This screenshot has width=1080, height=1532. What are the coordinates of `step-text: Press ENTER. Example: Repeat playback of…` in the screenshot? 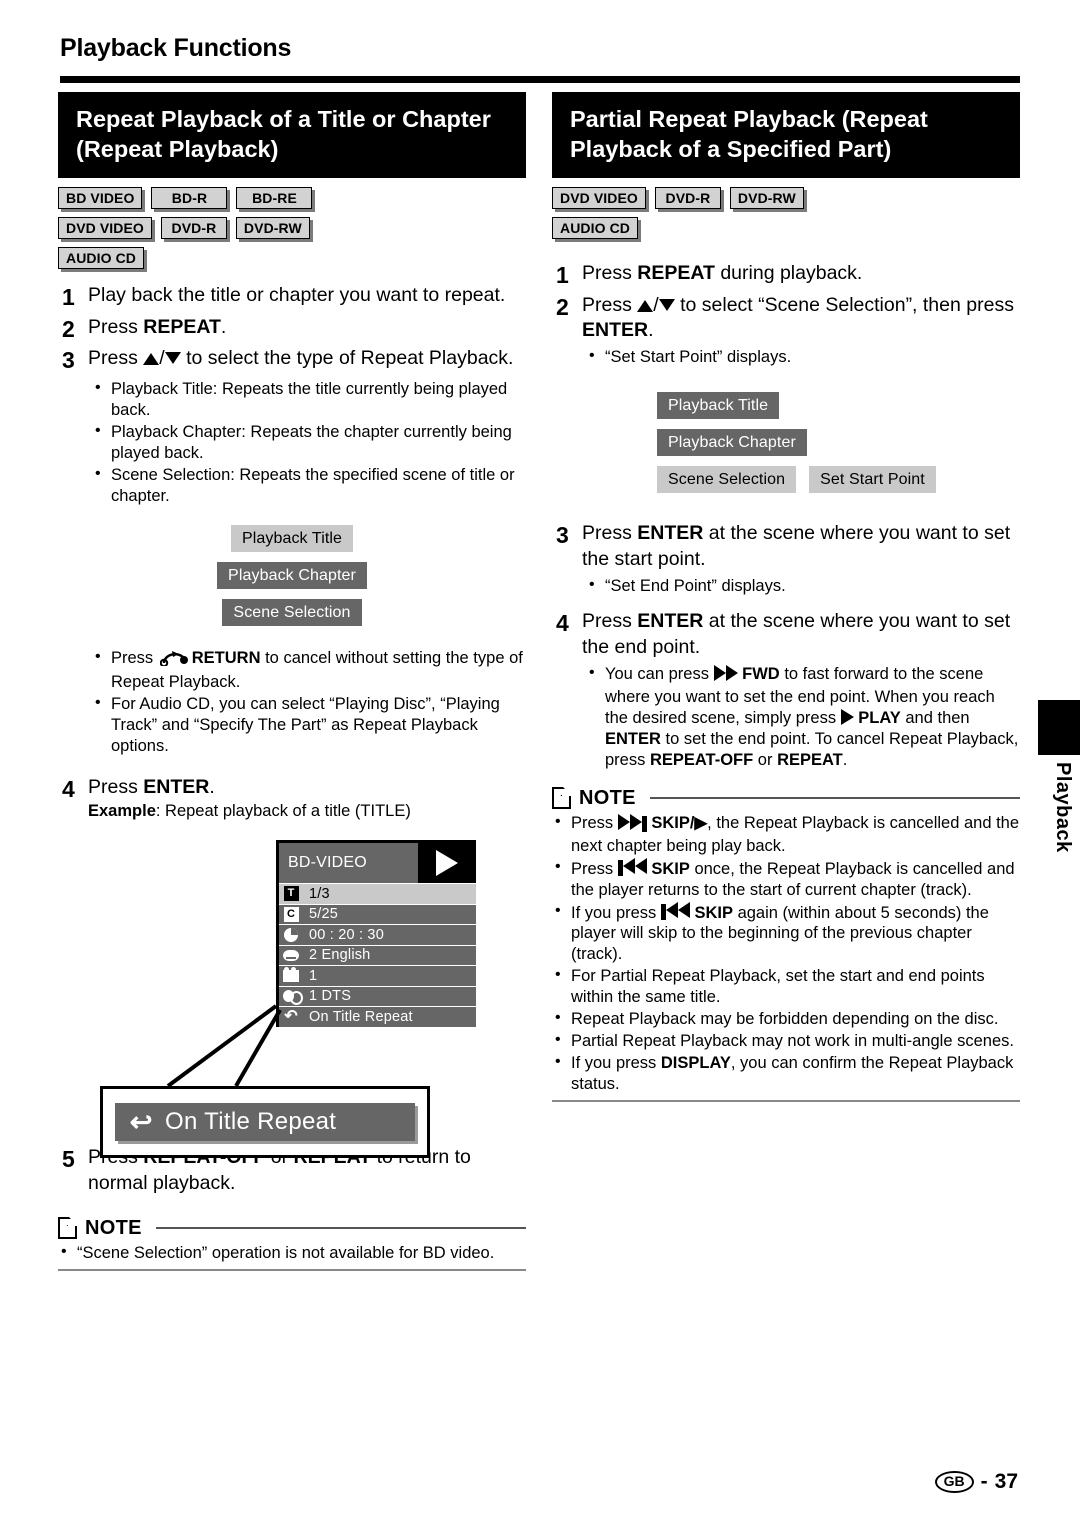 It's located at (307, 798).